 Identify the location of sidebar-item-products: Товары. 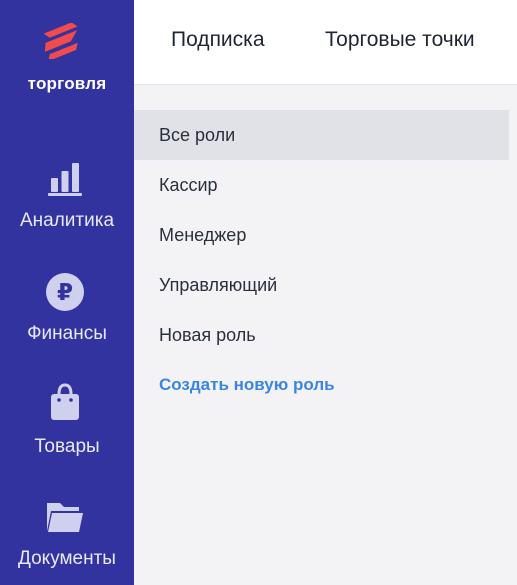
(67, 432).